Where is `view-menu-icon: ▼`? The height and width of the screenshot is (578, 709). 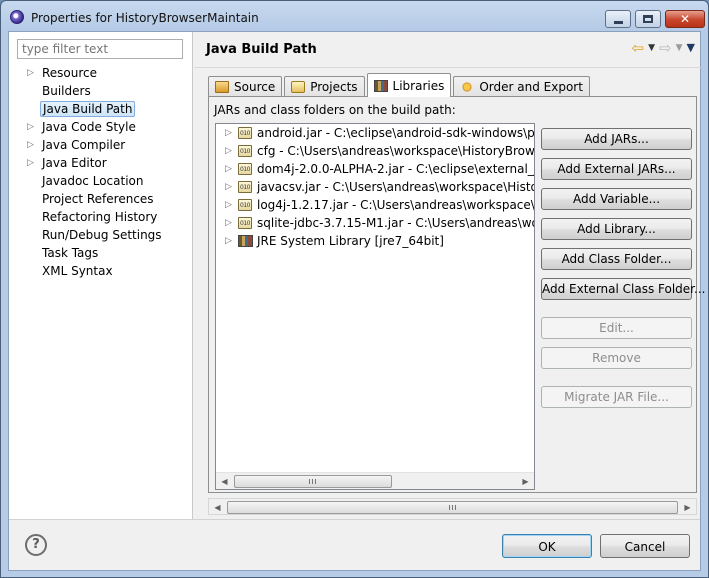 view-menu-icon: ▼ is located at coordinates (691, 48).